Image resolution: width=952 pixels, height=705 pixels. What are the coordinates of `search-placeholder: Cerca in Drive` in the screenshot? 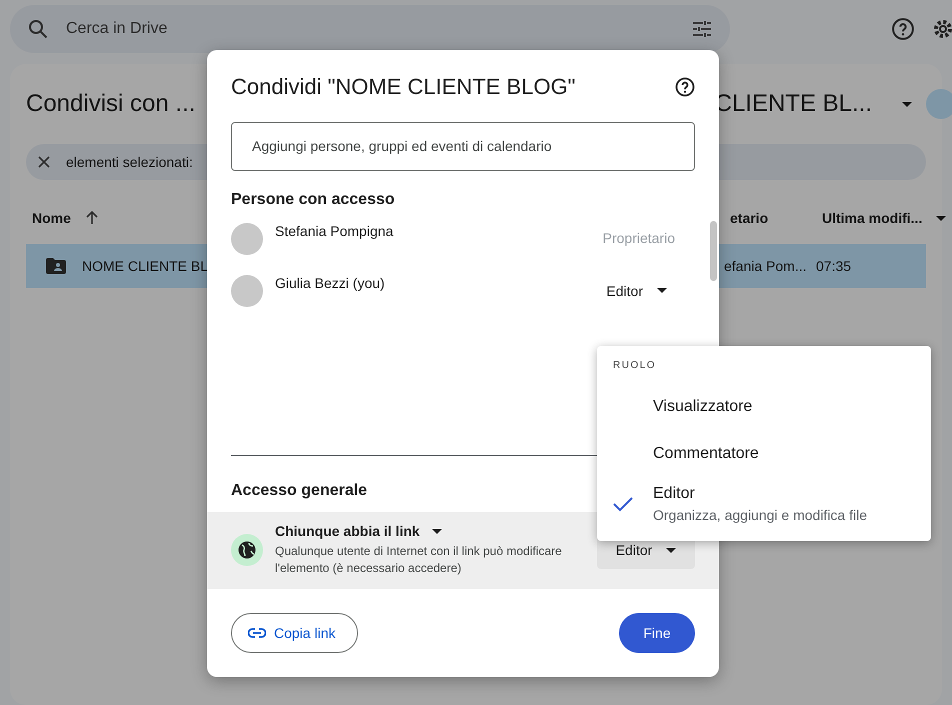 It's located at (117, 29).